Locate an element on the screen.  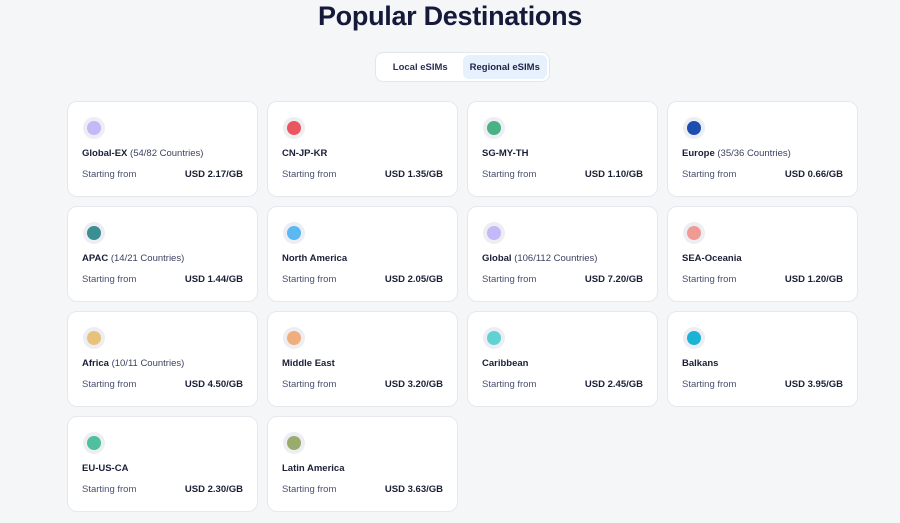
caribbean-flag-icon is located at coordinates (494, 338).